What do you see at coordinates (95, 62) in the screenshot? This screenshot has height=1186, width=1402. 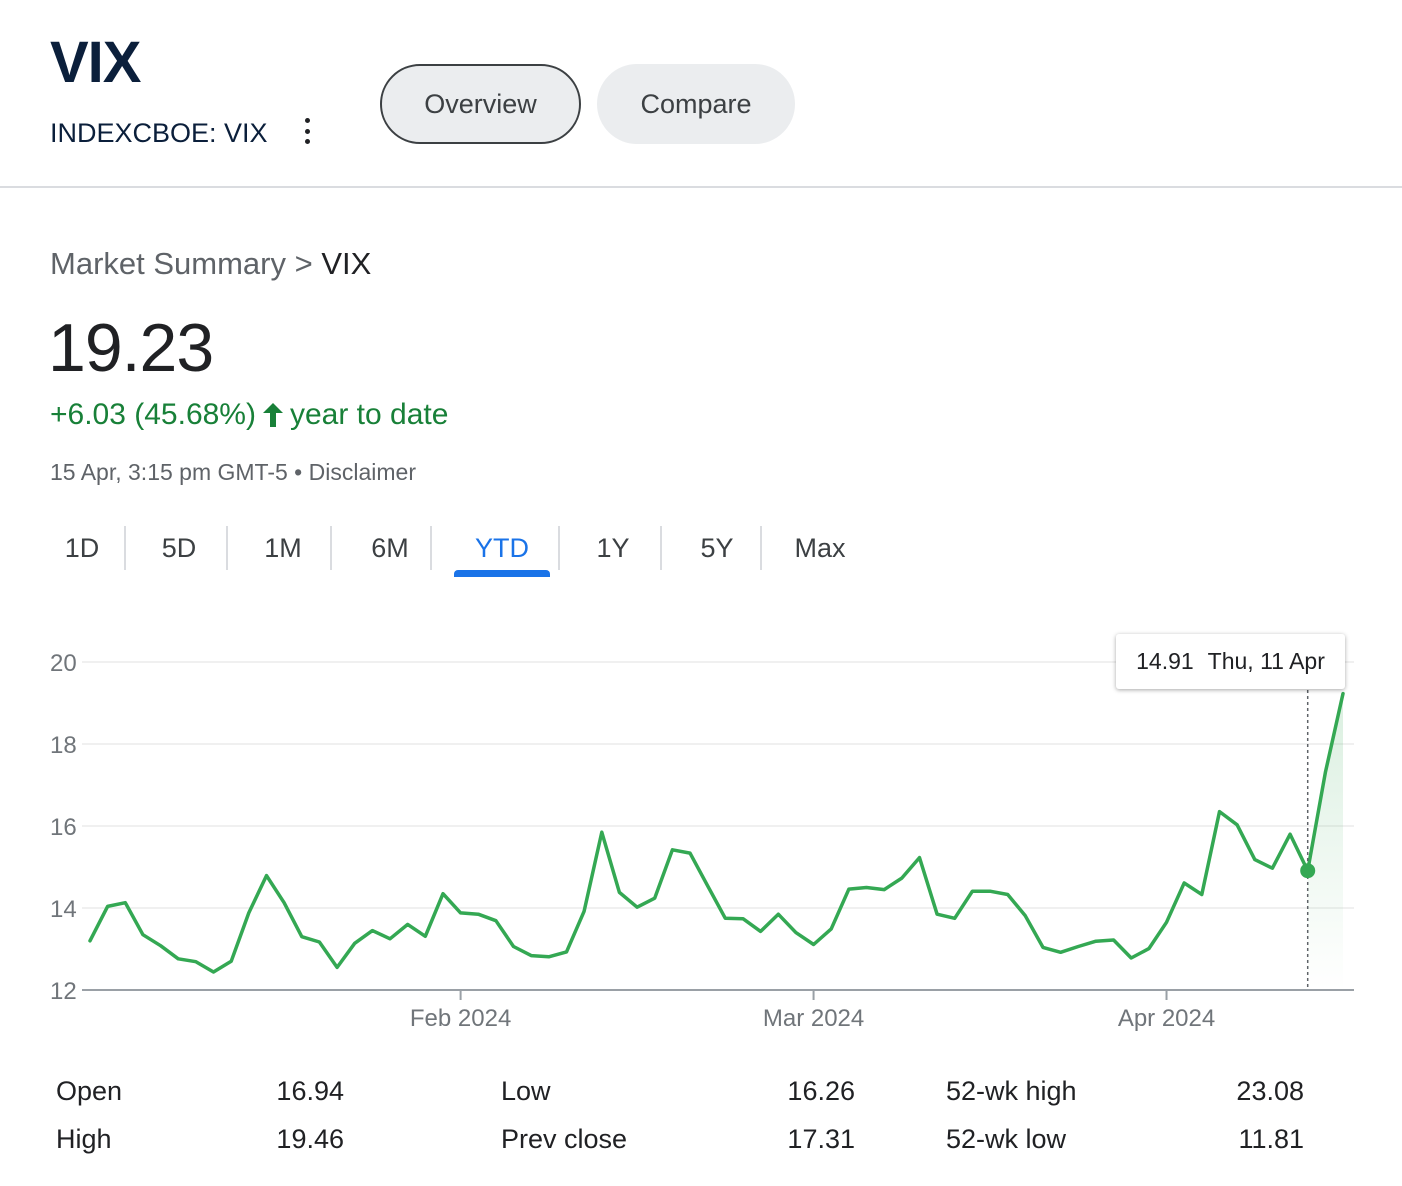 I see `ticker-title: VIX` at bounding box center [95, 62].